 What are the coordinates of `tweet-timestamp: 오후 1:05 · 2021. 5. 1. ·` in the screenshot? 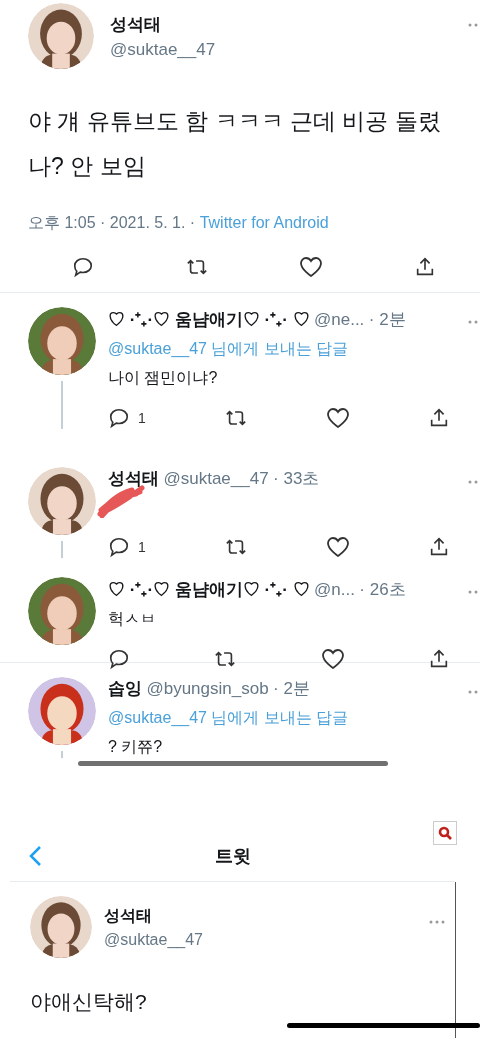 It's located at (112, 222).